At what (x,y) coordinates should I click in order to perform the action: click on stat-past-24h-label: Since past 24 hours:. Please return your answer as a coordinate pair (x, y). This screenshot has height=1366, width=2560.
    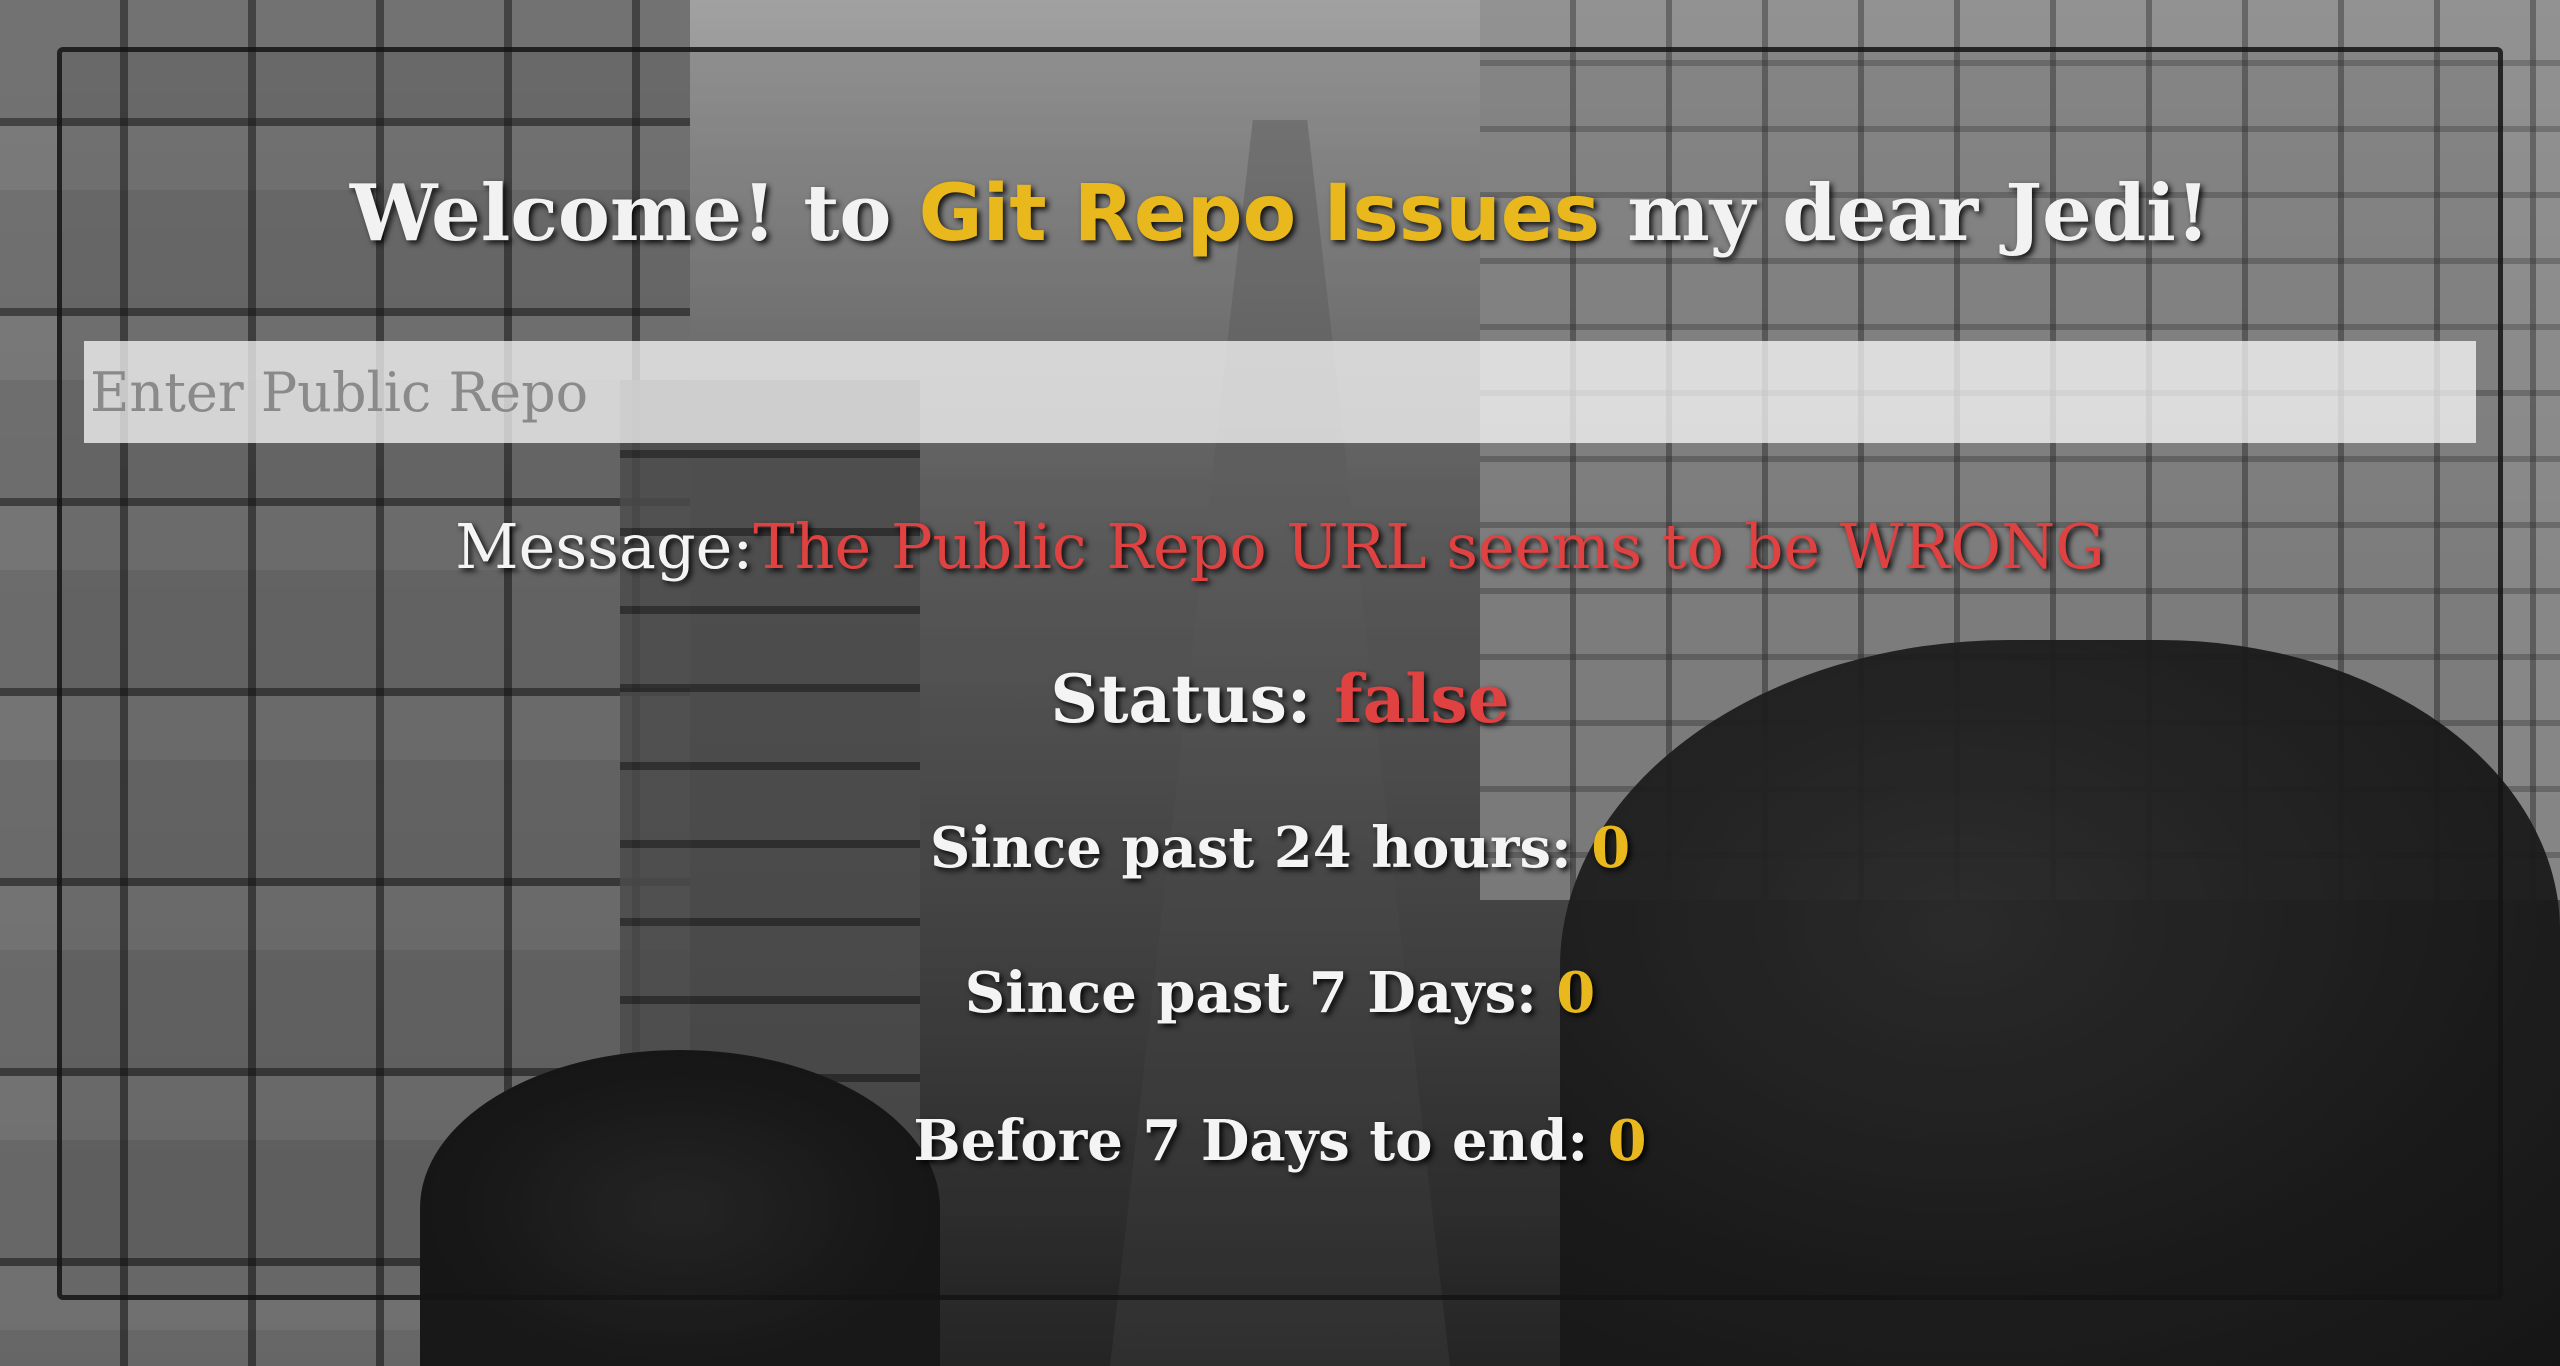
    Looking at the image, I should click on (1260, 848).